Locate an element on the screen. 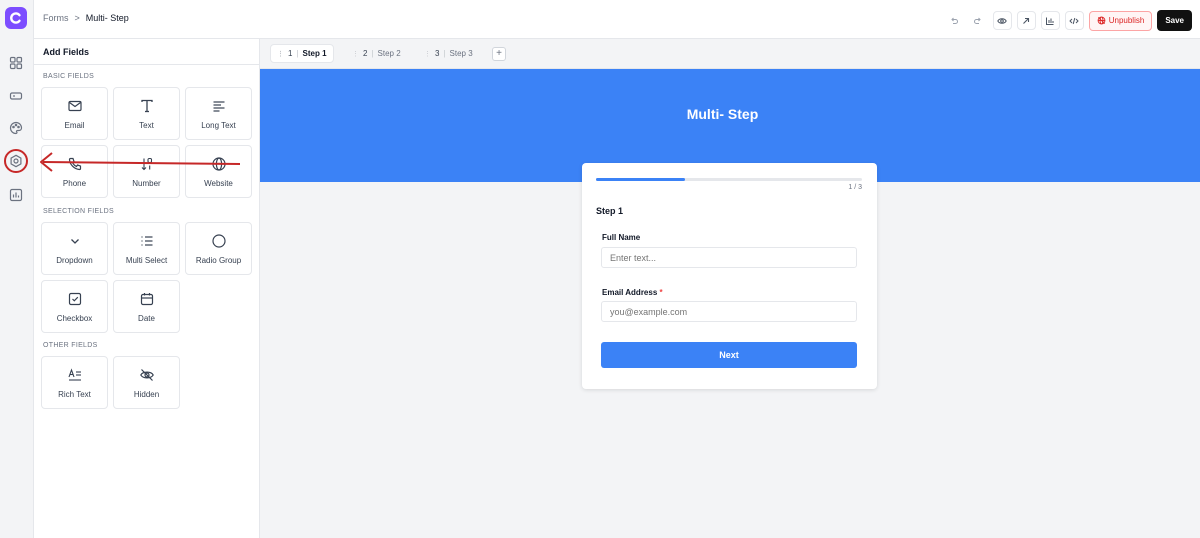 The image size is (1200, 538). full-name-input is located at coordinates (729, 257).